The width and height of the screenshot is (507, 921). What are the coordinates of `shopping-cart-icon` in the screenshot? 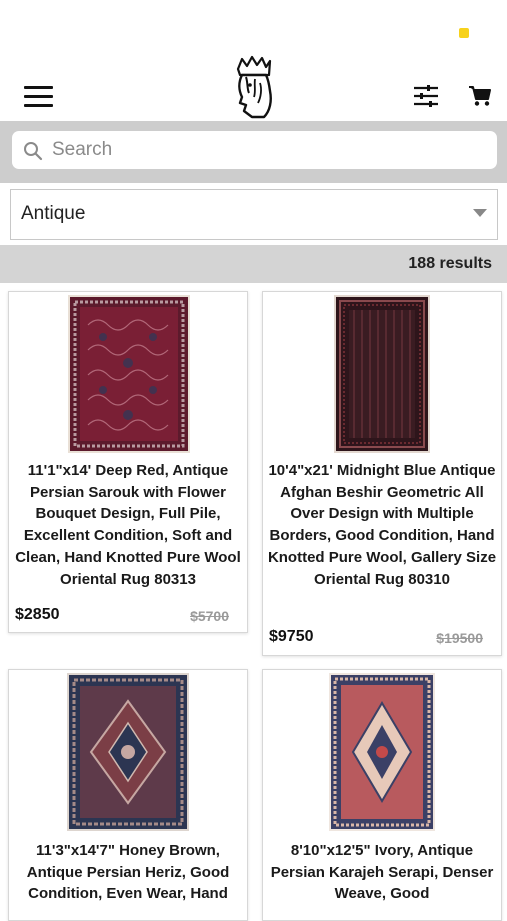 It's located at (480, 96).